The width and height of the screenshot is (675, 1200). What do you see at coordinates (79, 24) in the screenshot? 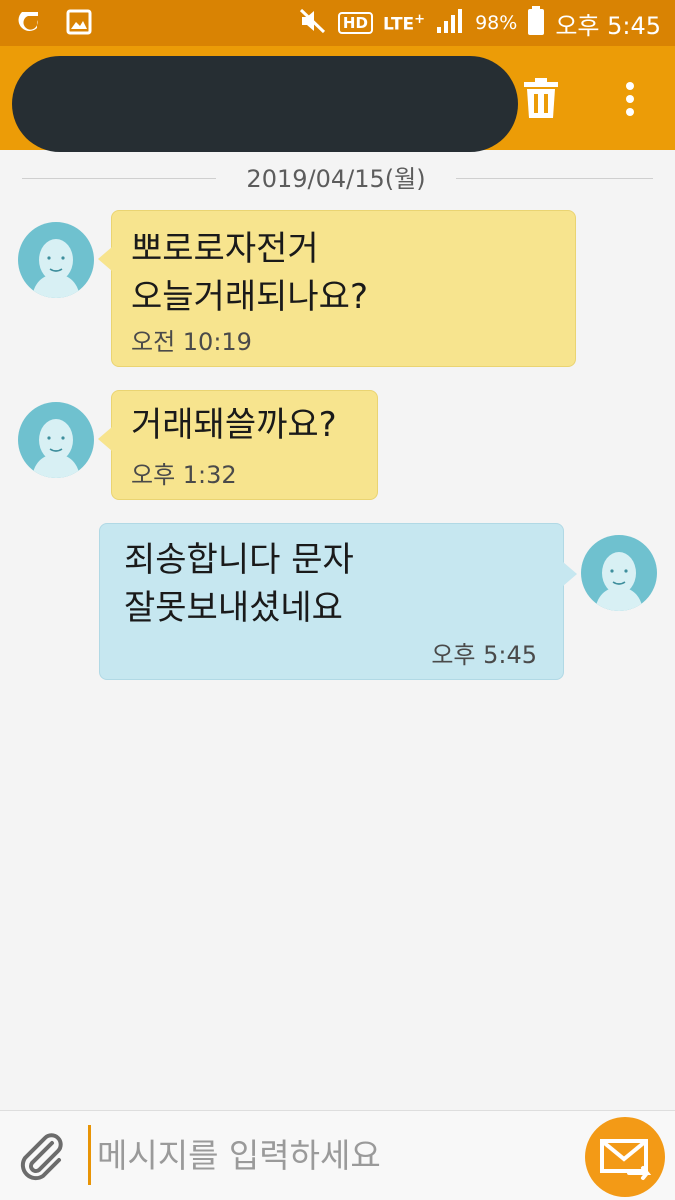
I see `gallery-icon` at bounding box center [79, 24].